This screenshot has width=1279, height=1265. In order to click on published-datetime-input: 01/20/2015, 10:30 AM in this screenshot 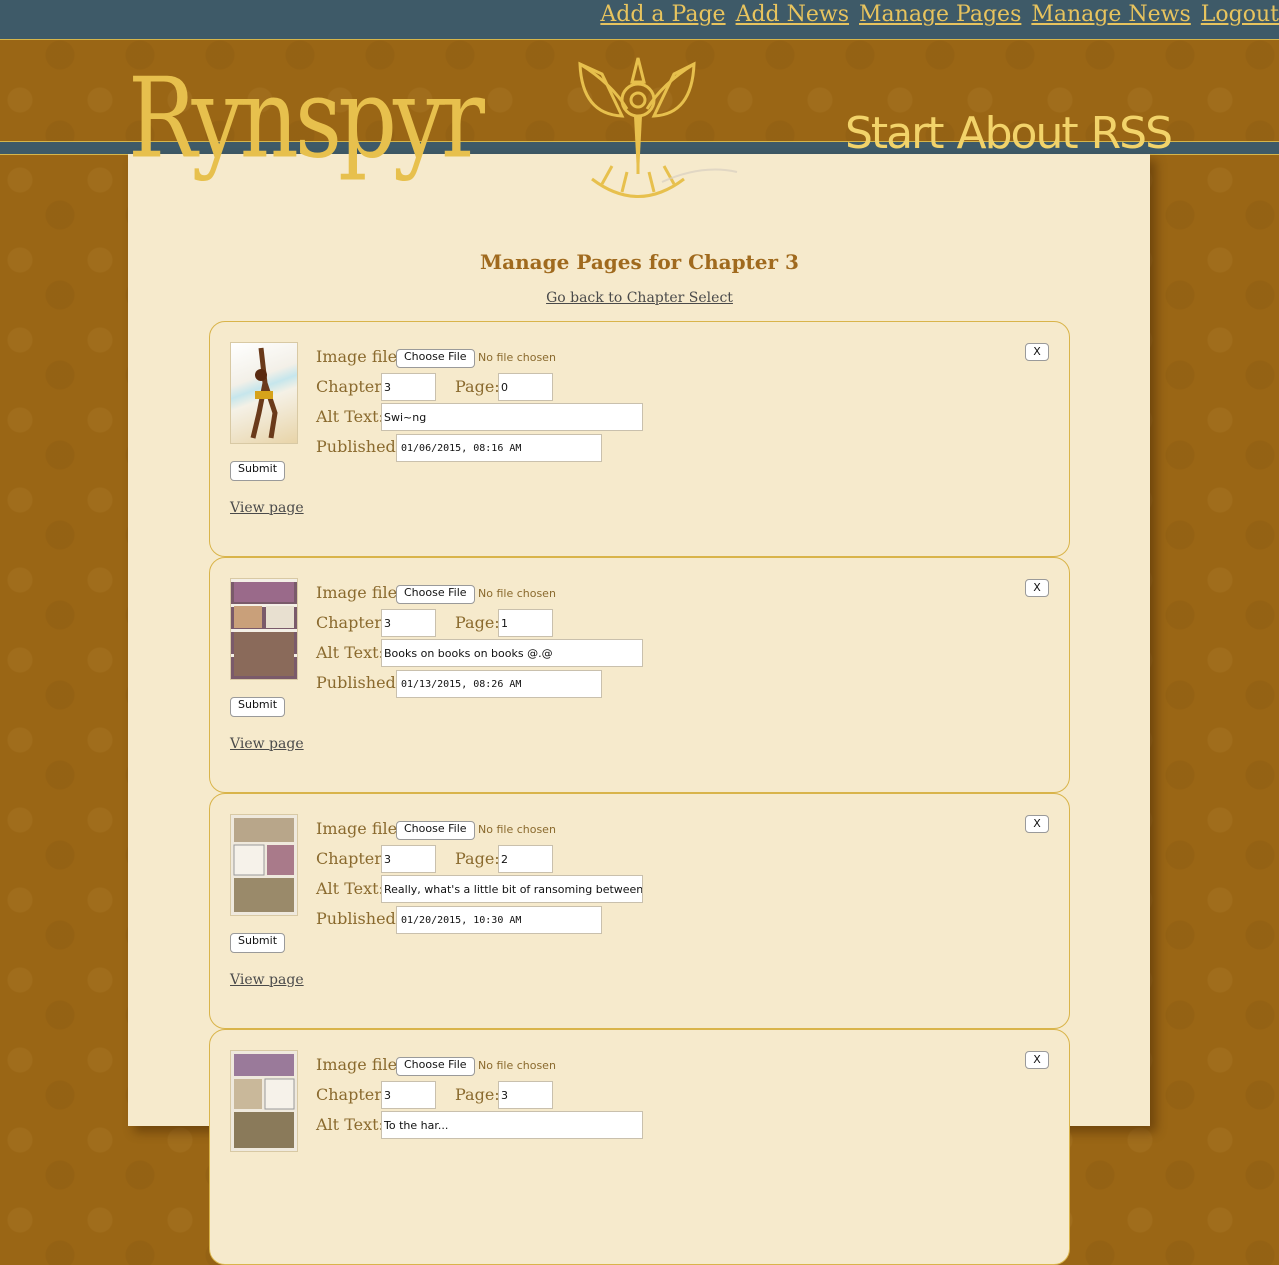, I will do `click(499, 920)`.